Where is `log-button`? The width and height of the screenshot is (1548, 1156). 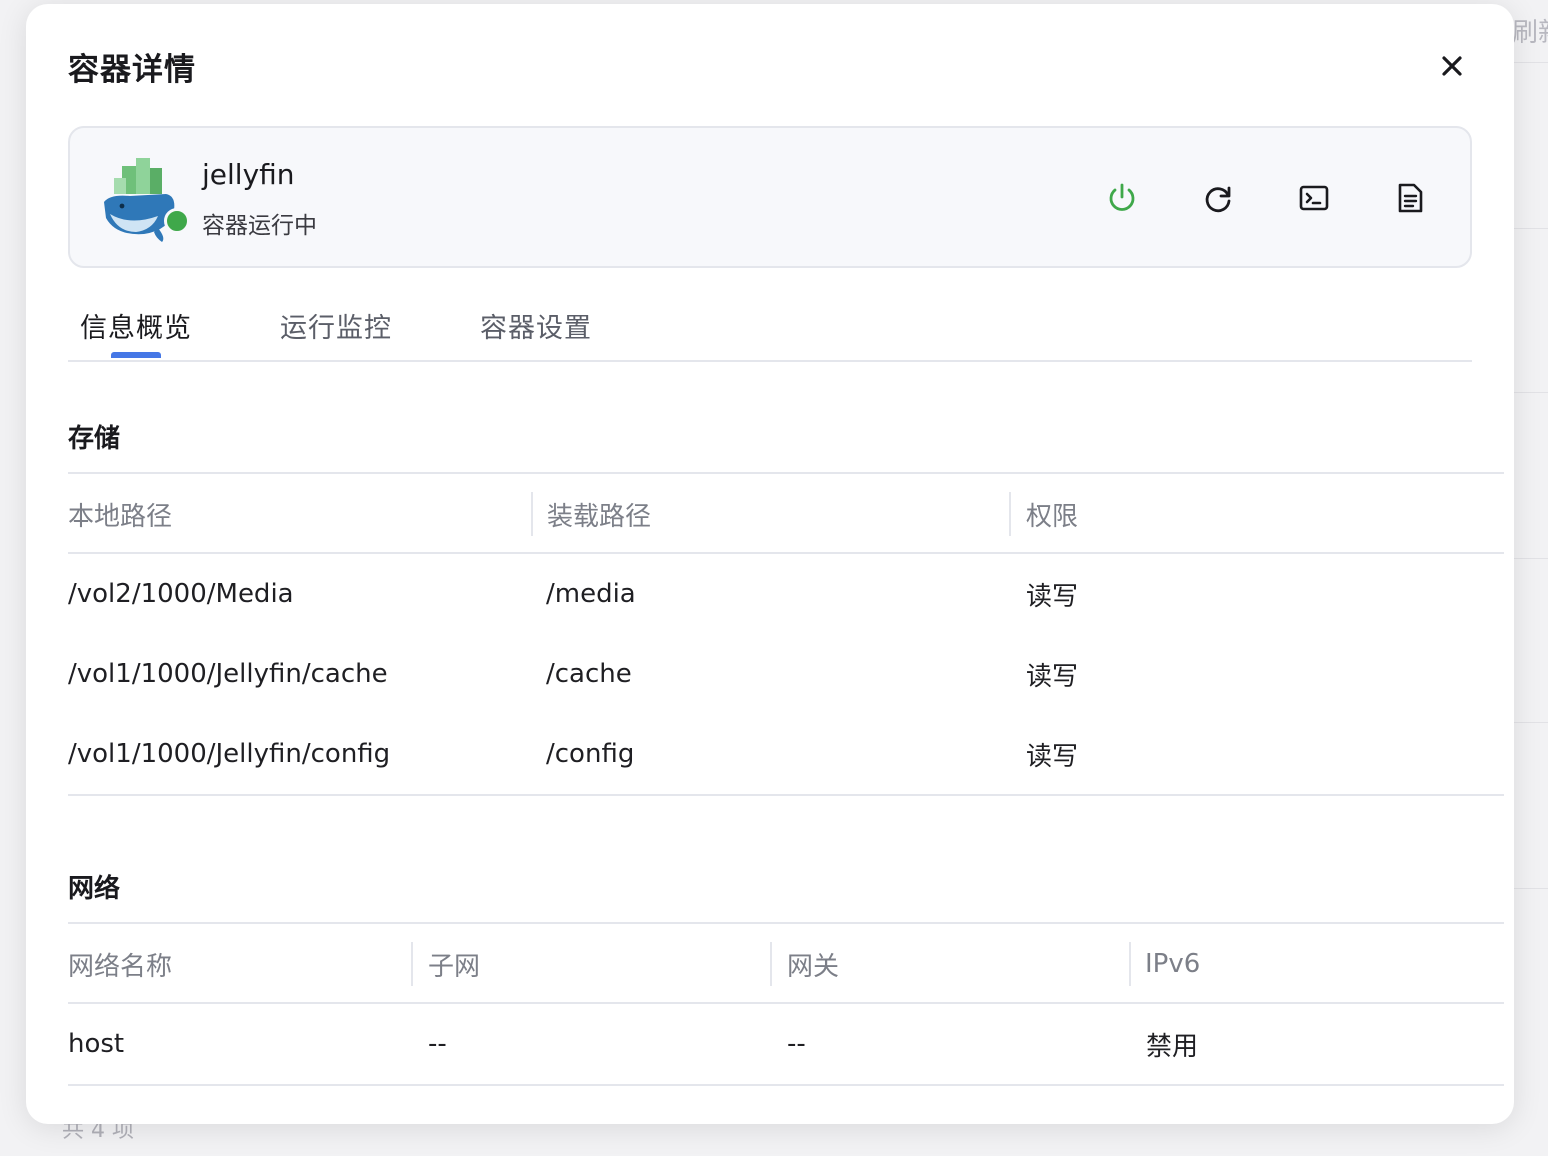 log-button is located at coordinates (1410, 198).